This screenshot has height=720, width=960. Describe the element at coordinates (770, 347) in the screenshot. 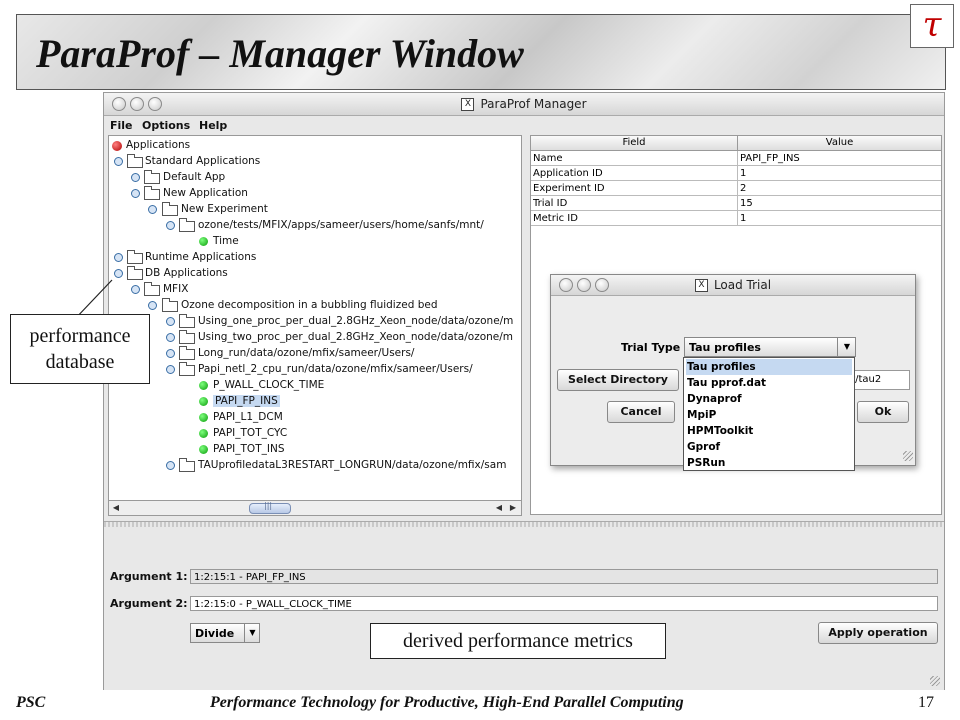

I see `trial-type-select: Tau profiles ▼` at that location.